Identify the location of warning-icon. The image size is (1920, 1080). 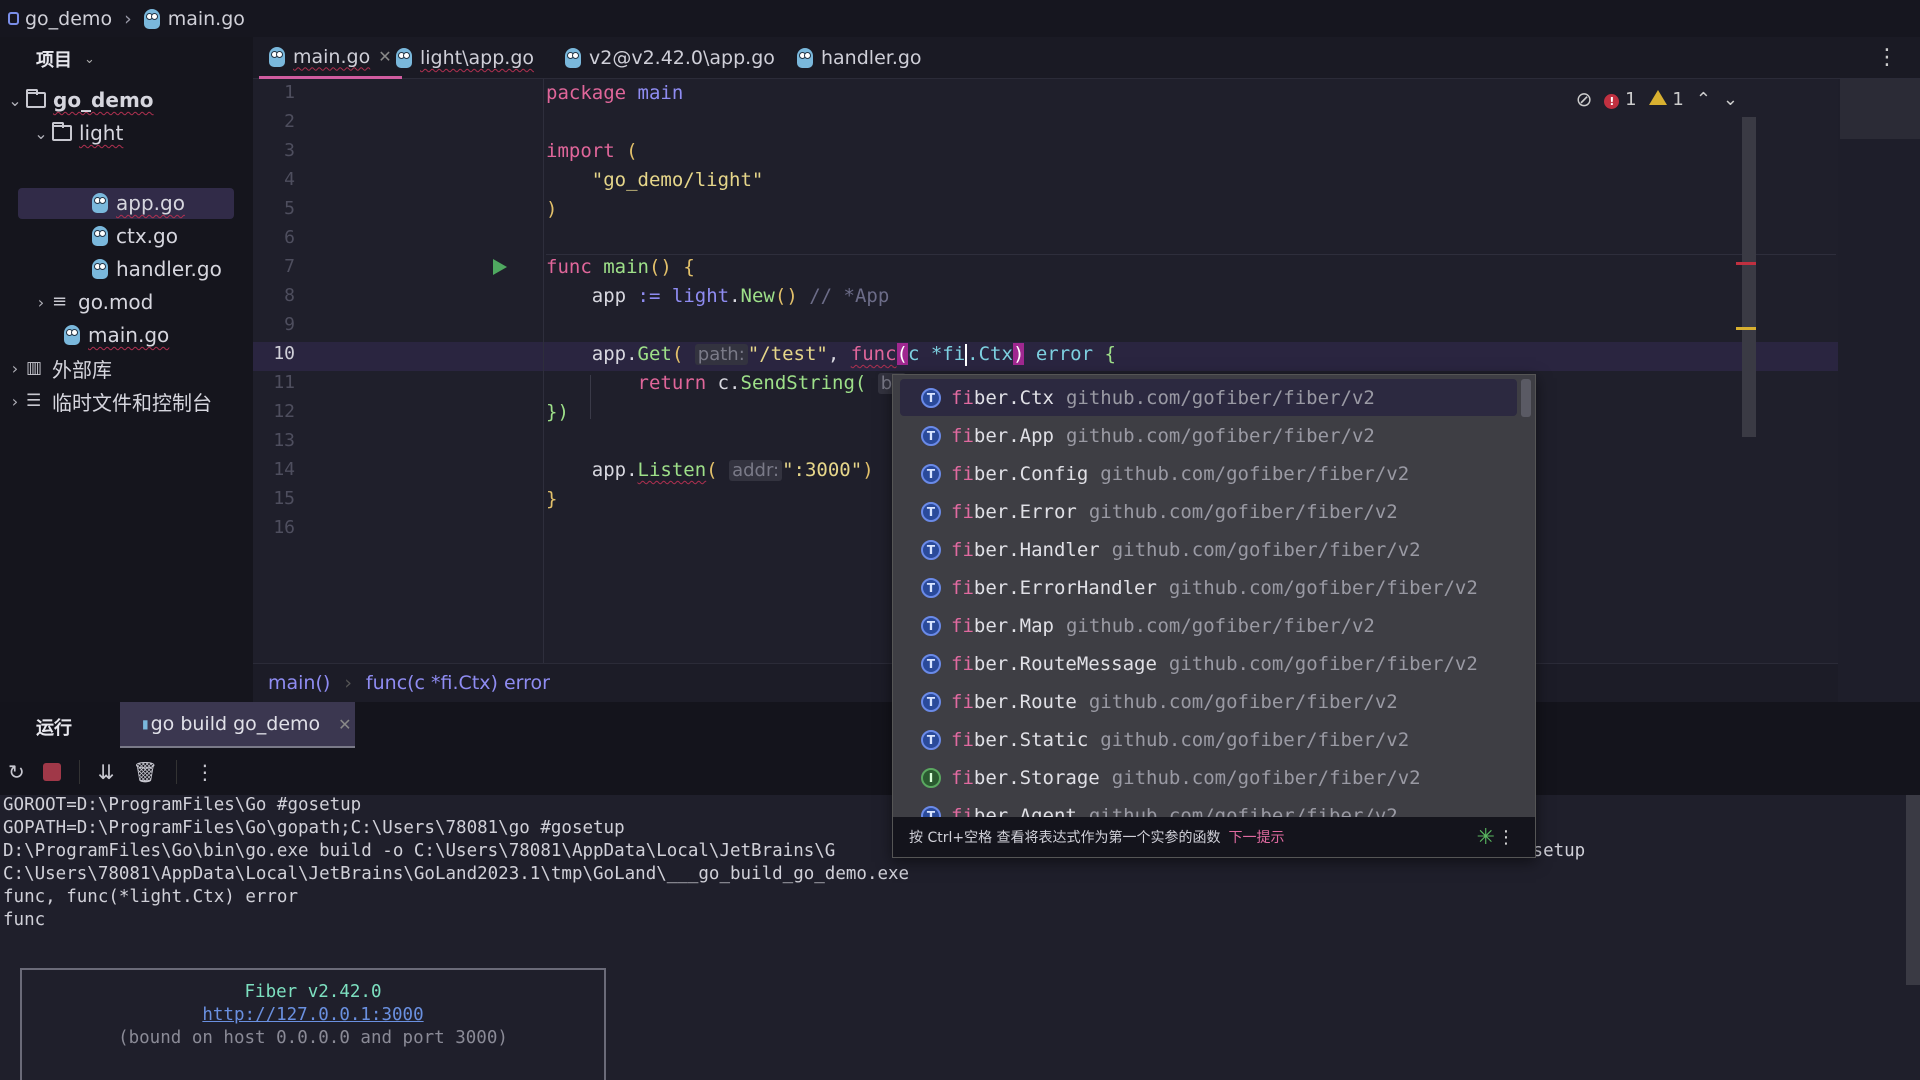
(1657, 97).